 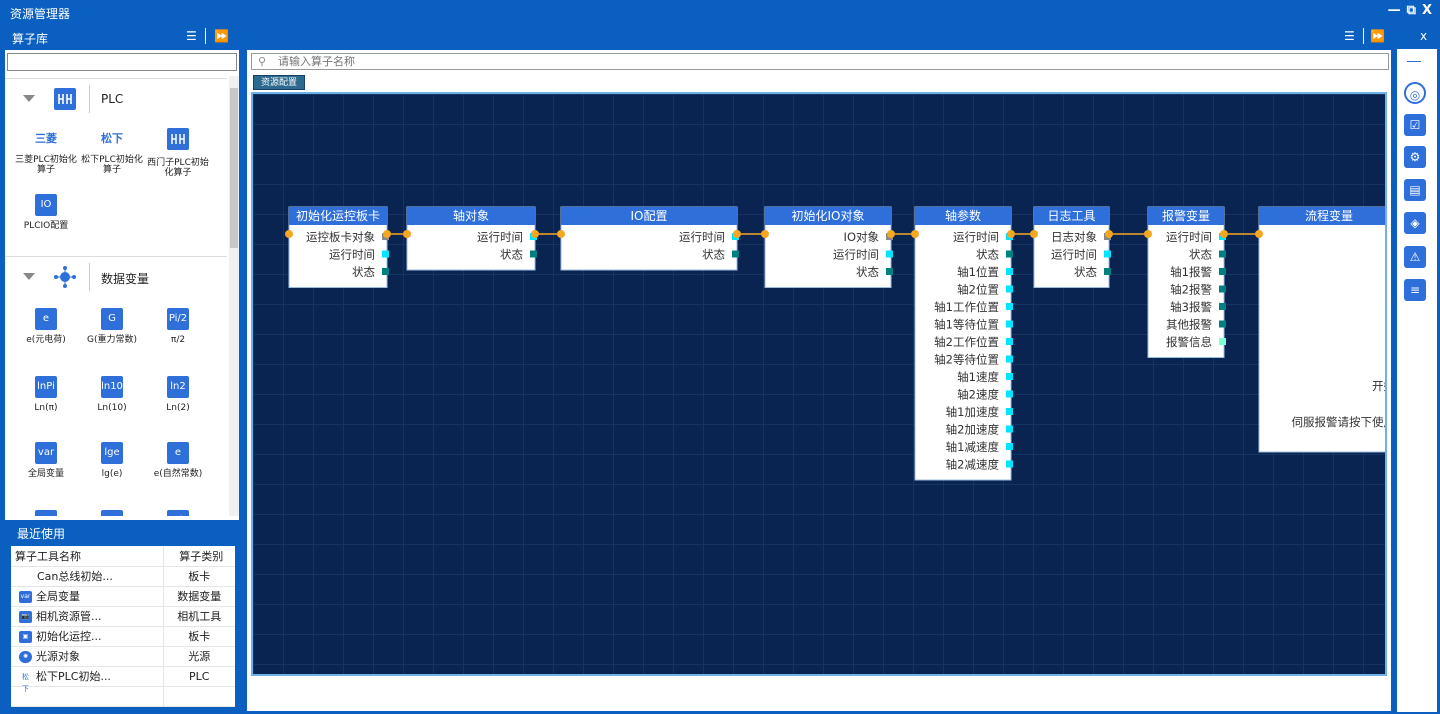 I want to click on operator-search: ⚲, so click(x=820, y=61).